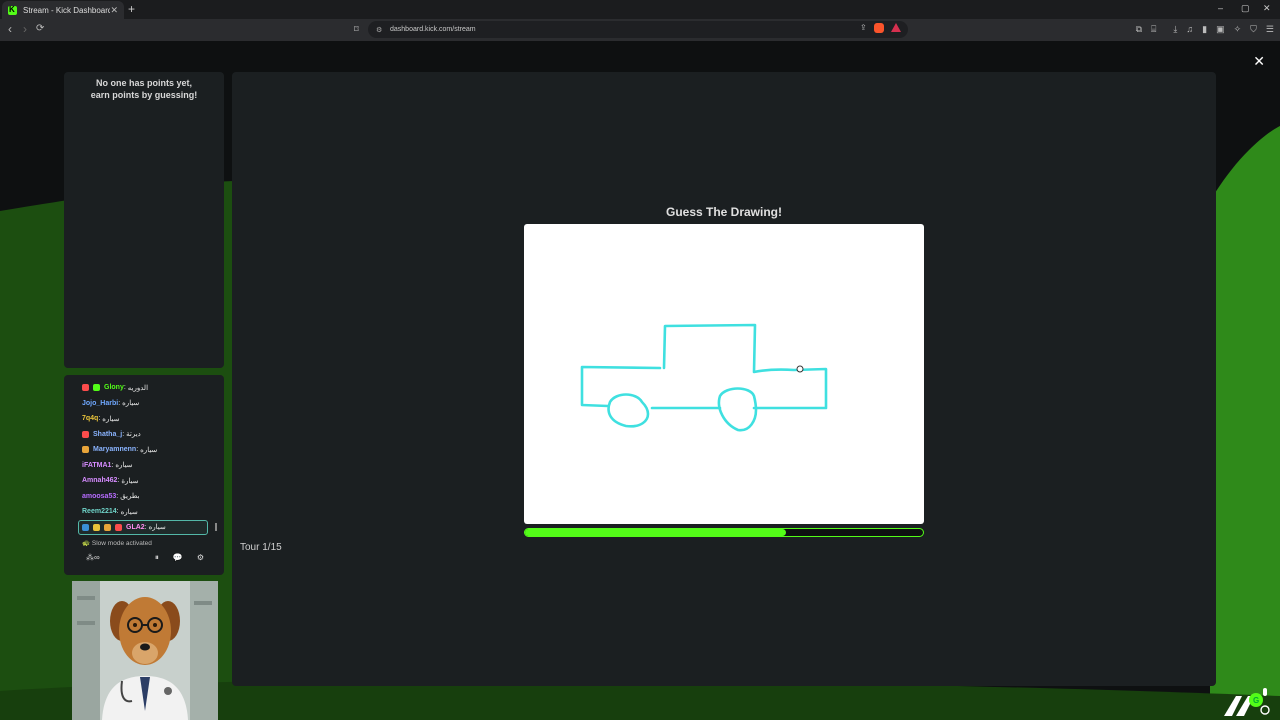 The height and width of the screenshot is (720, 1280). Describe the element at coordinates (67, 10) in the screenshot. I see `tab-title: Stream - Kick Dashboard` at that location.